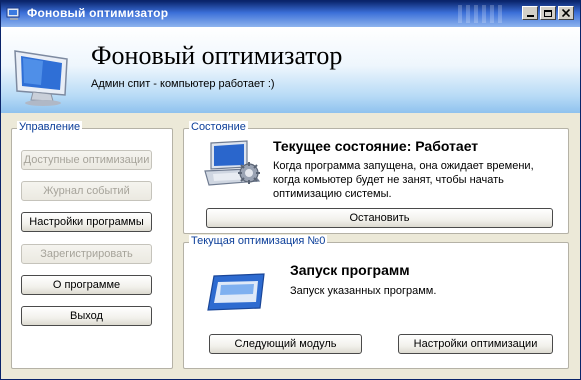  What do you see at coordinates (86, 191) in the screenshot?
I see `event-log-button: Журнал событий` at bounding box center [86, 191].